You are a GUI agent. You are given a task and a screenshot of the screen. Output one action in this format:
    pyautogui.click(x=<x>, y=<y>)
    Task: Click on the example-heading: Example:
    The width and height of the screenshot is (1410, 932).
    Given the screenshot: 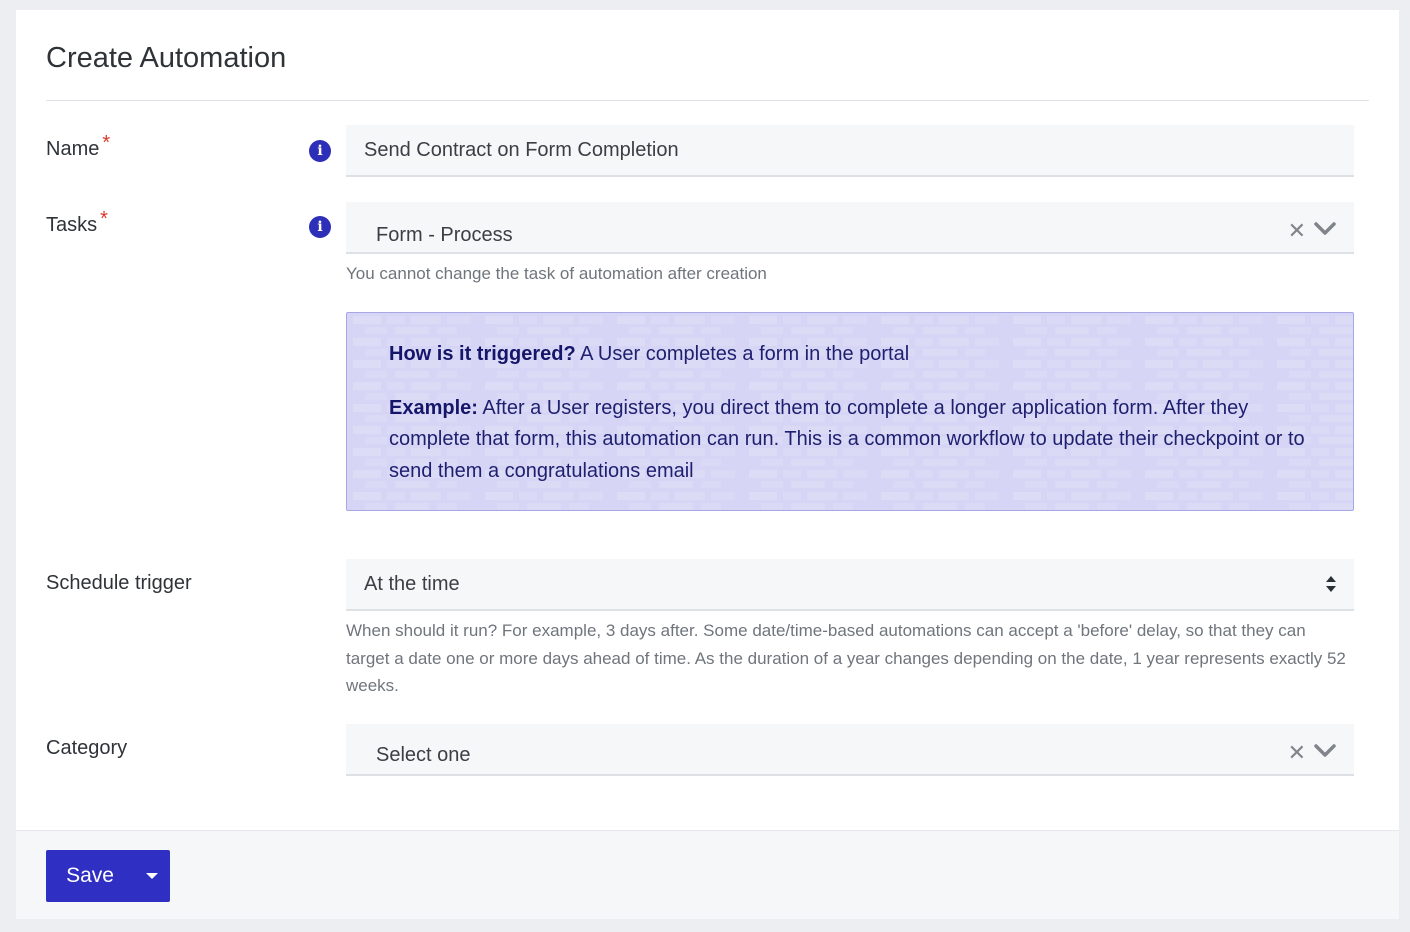 What is the action you would take?
    pyautogui.click(x=433, y=407)
    